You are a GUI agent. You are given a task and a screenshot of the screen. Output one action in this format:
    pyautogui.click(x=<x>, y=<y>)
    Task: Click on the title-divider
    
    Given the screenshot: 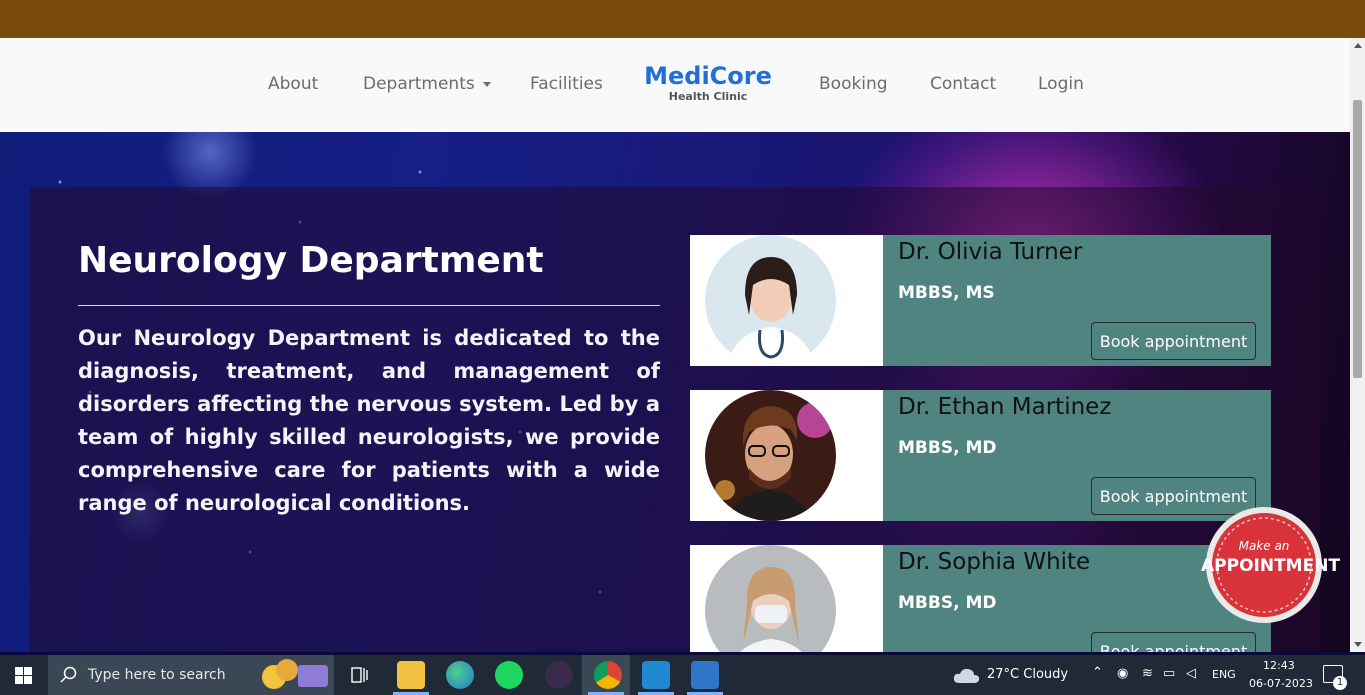 What is the action you would take?
    pyautogui.click(x=369, y=305)
    